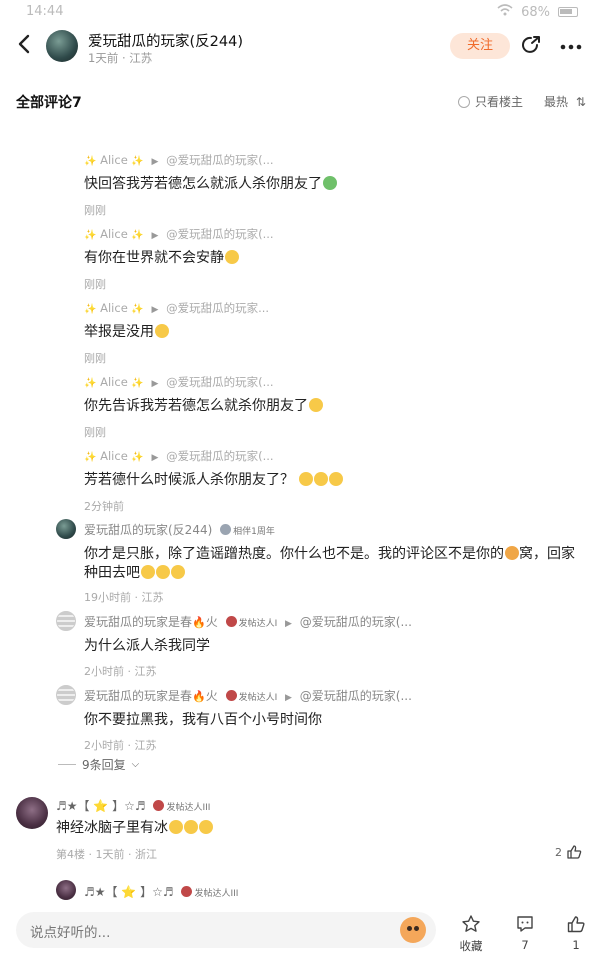 The width and height of the screenshot is (600, 960). I want to click on op-reply-text-line2: 种田去吧, so click(134, 572).